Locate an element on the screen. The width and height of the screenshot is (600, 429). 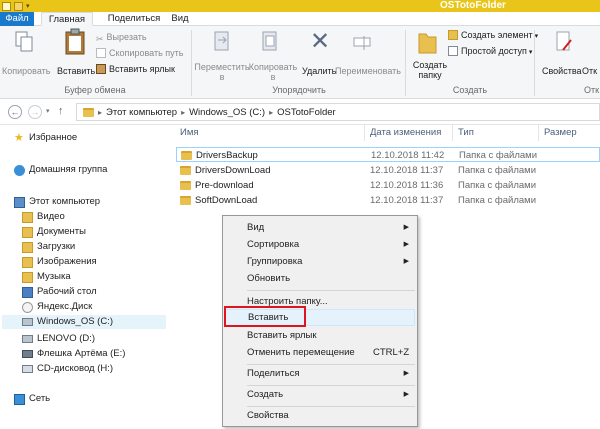
usb-drive-icon is located at coordinates (27, 354).